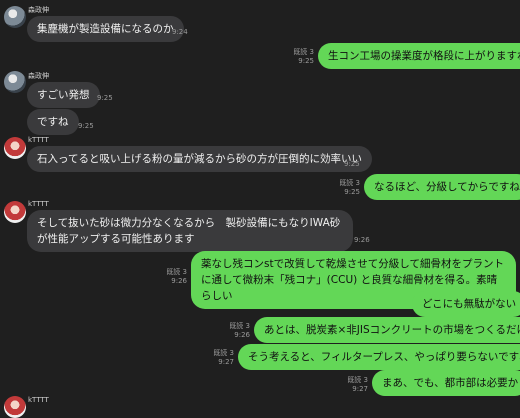  What do you see at coordinates (379, 357) in the screenshot?
I see `message-bubble: そう考えると、フィルタープレス、やっぱり要らないですね` at bounding box center [379, 357].